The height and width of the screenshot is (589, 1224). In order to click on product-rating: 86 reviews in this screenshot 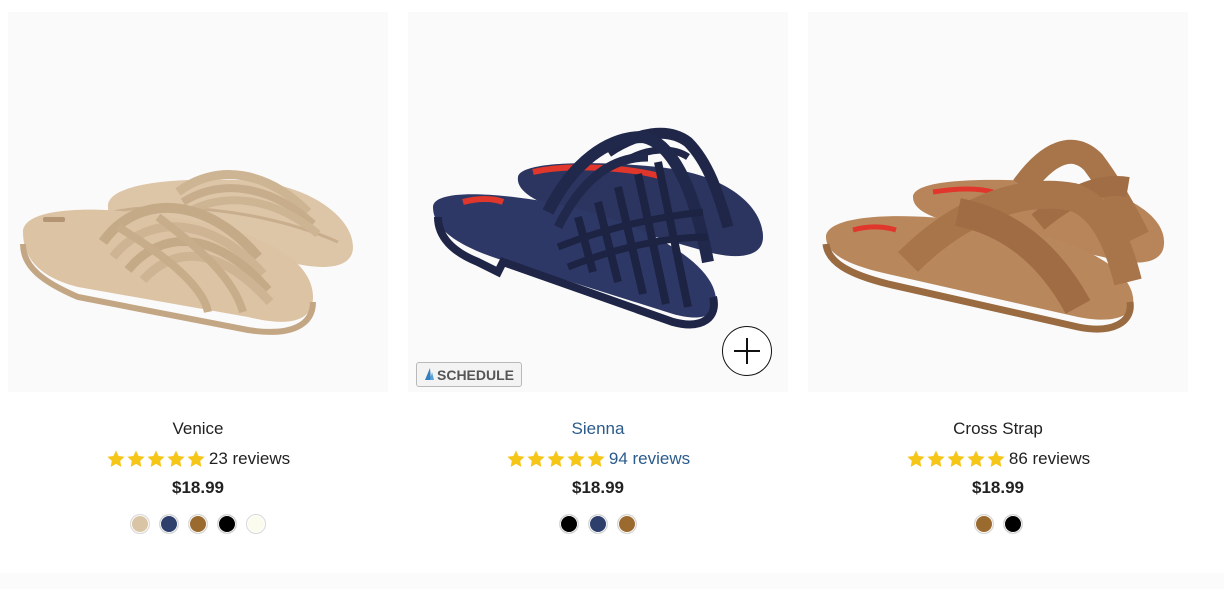, I will do `click(998, 459)`.